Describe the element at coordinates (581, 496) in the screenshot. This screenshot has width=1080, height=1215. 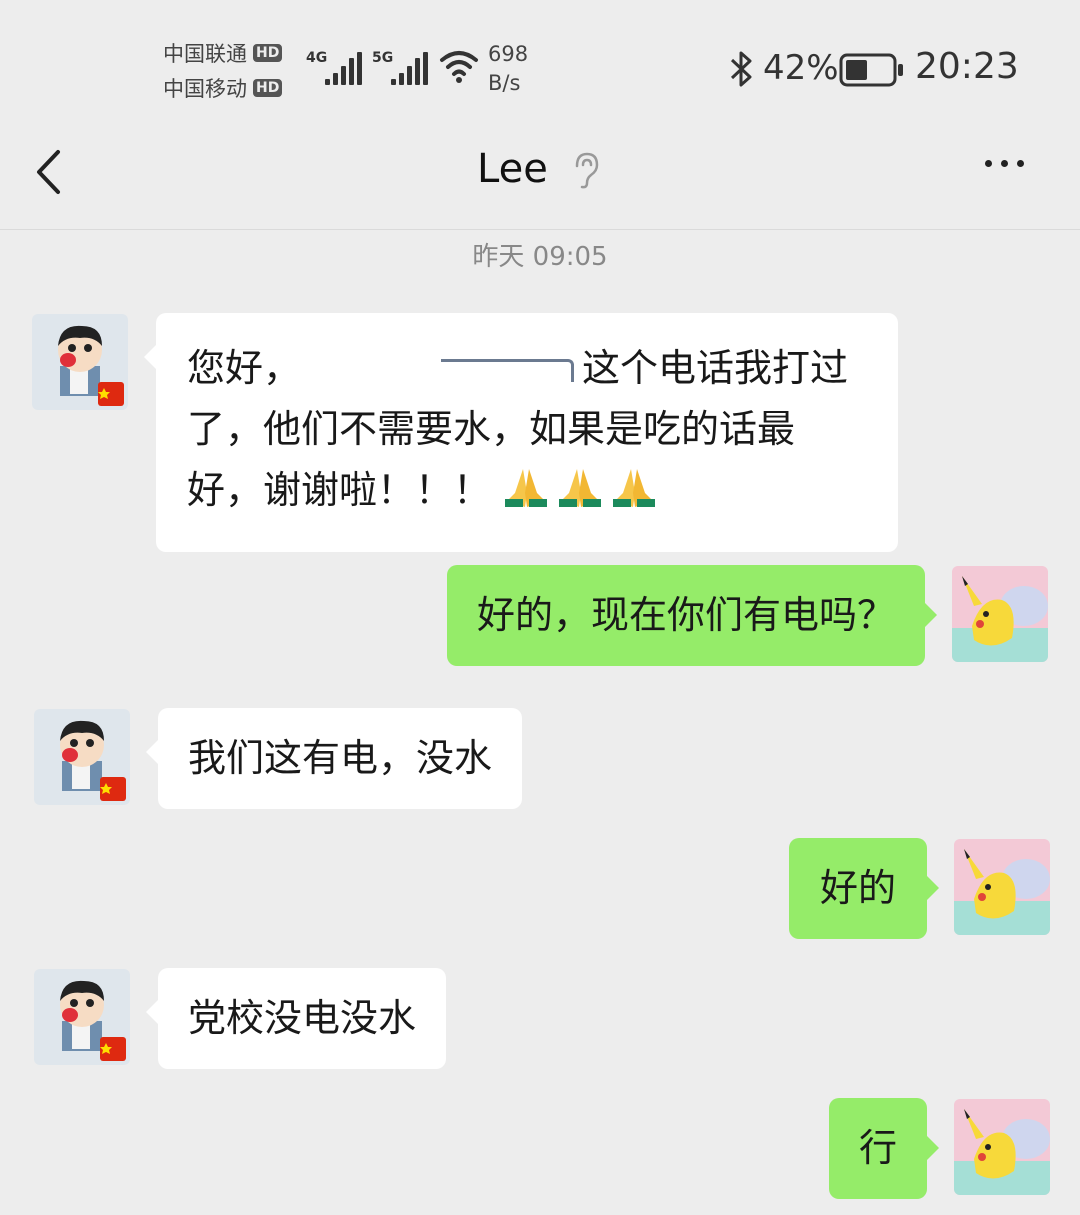
I see `pray-emoji-icon` at that location.